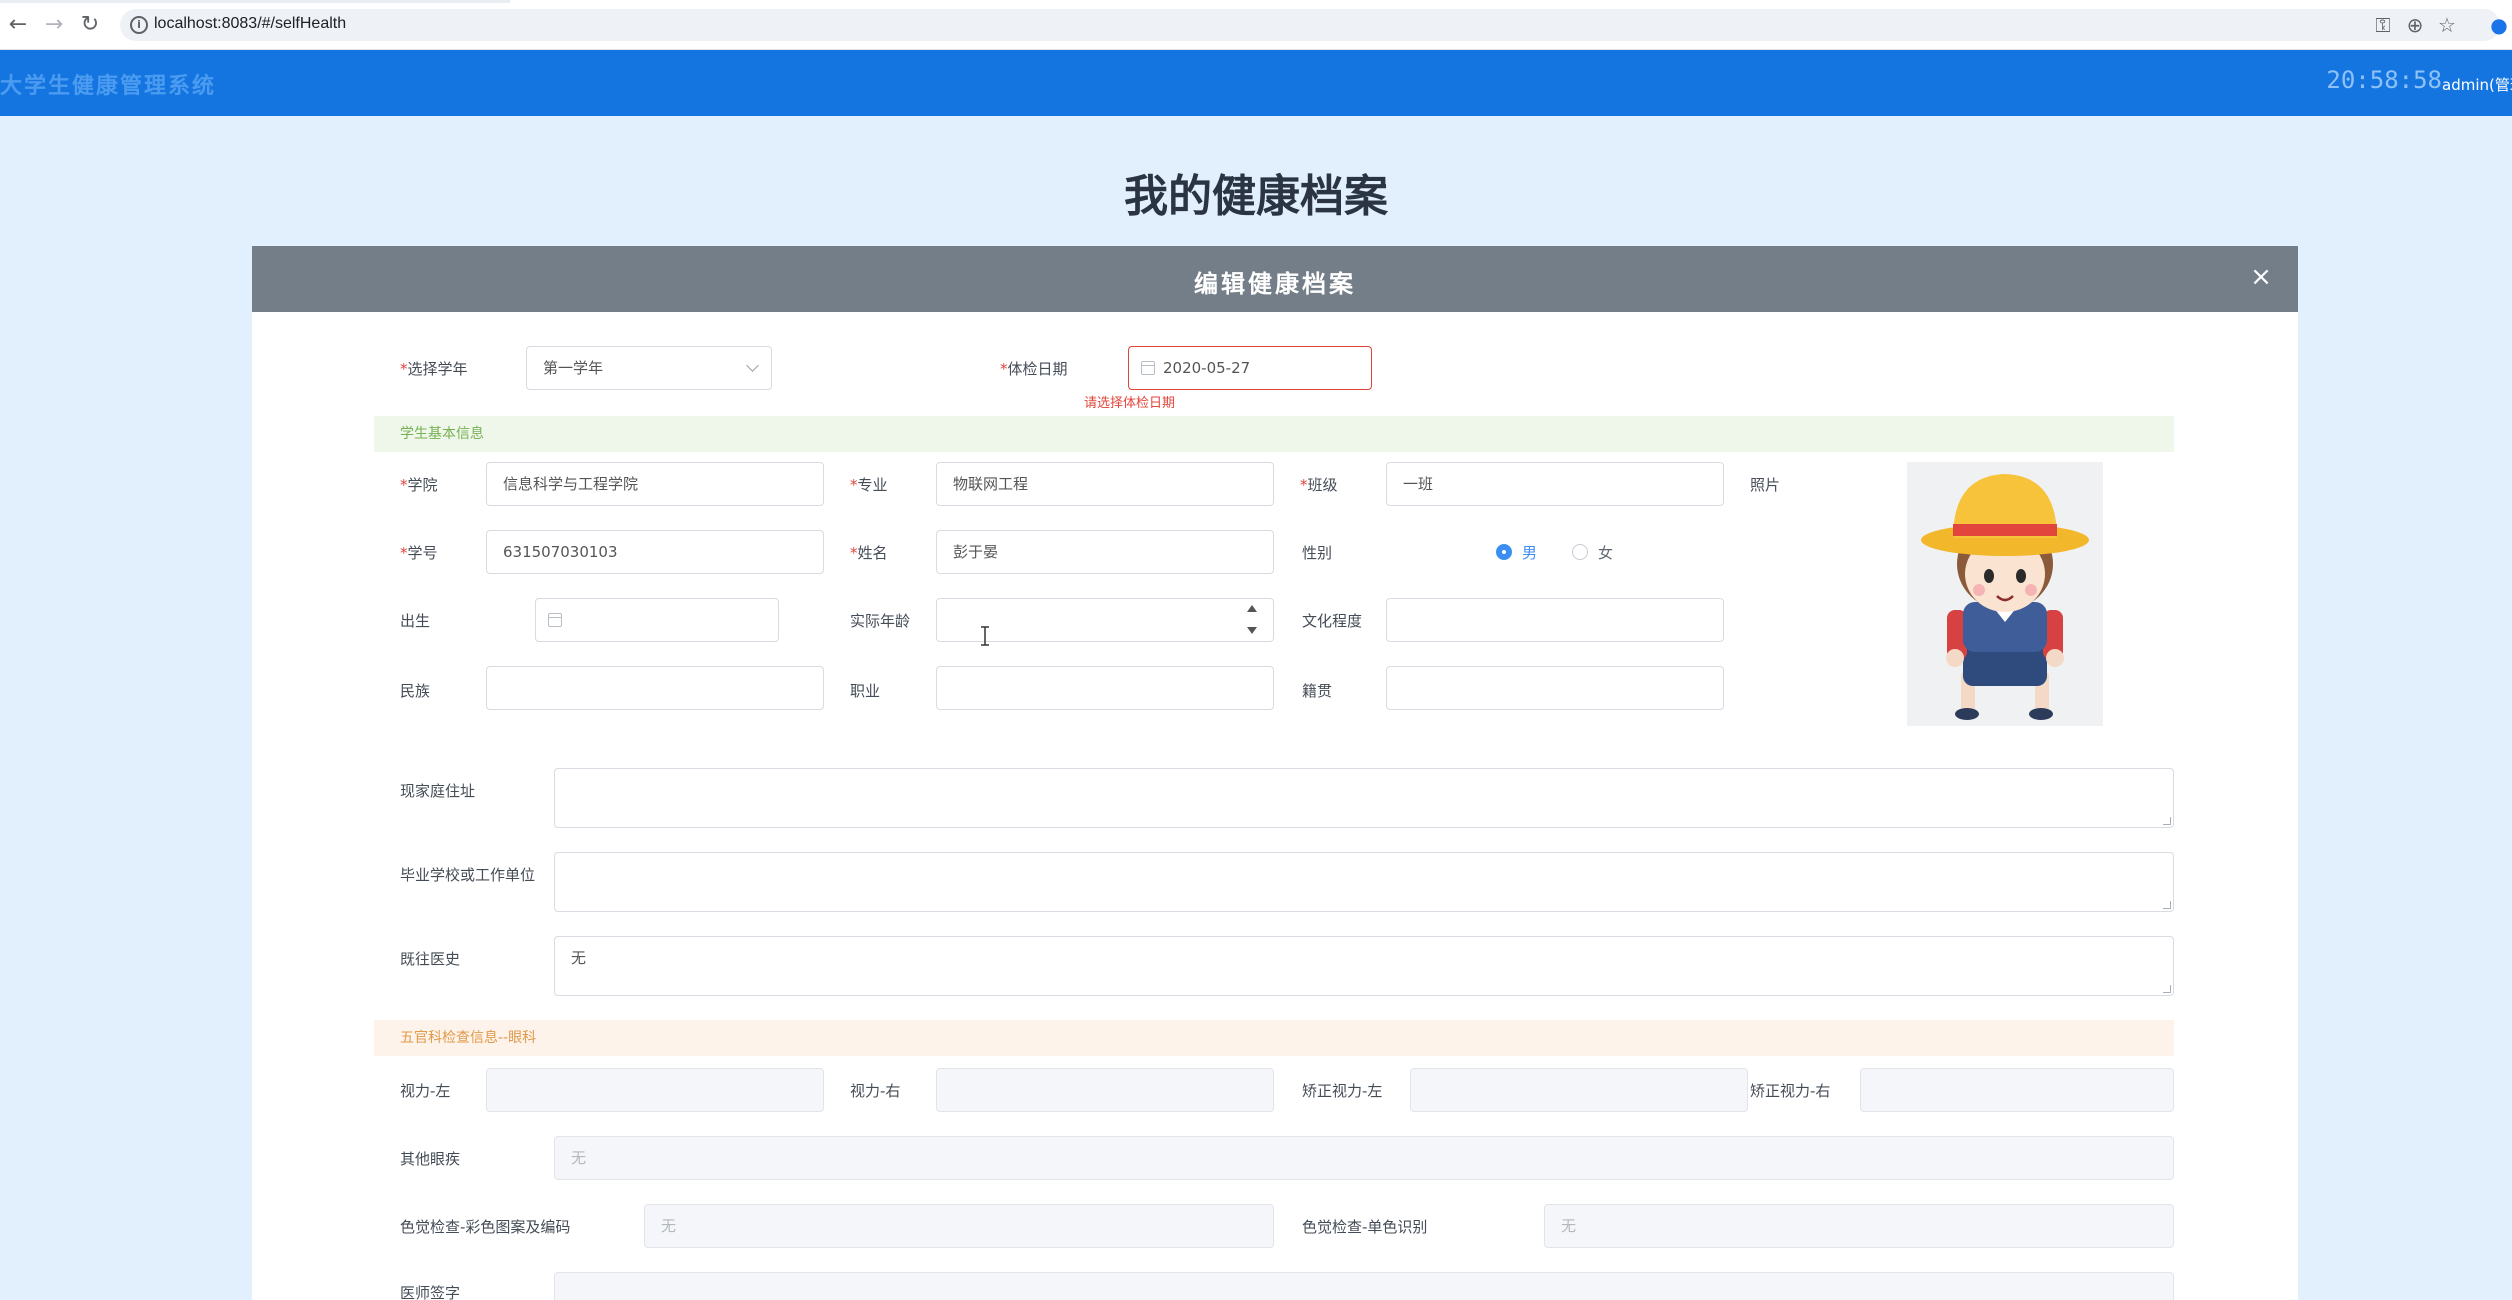  Describe the element at coordinates (250, 24) in the screenshot. I see `url-text: localhost:8083/#/selfHealth` at that location.